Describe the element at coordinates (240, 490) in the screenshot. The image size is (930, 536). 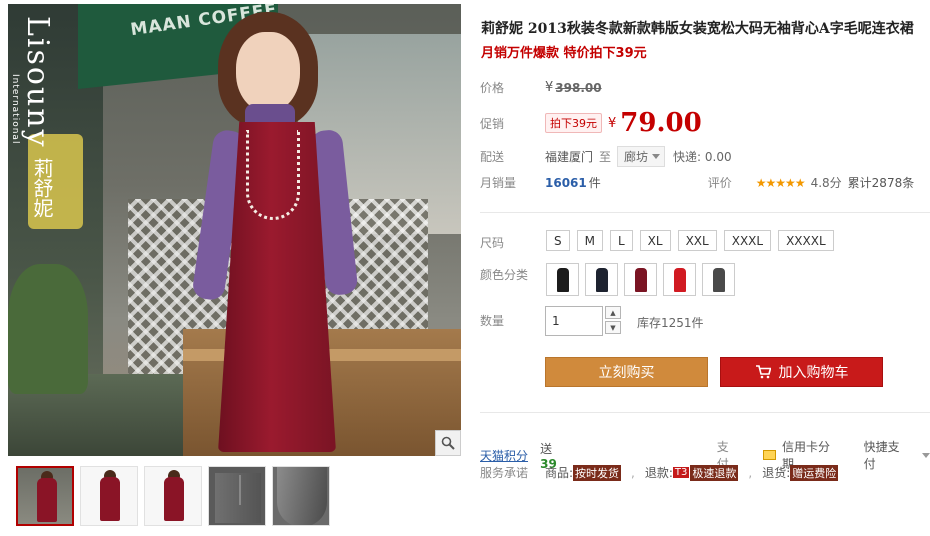
I see `thumb-zipper-detail` at that location.